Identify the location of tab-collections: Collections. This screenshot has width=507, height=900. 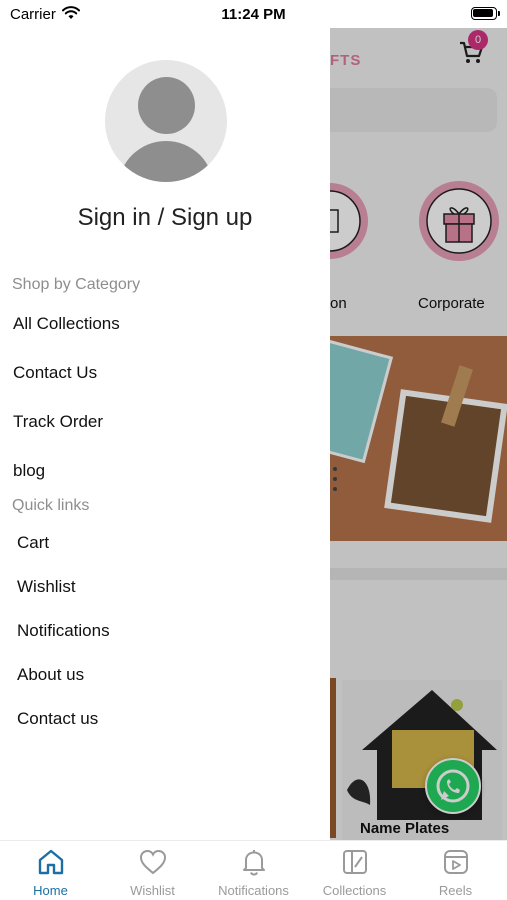
(354, 873).